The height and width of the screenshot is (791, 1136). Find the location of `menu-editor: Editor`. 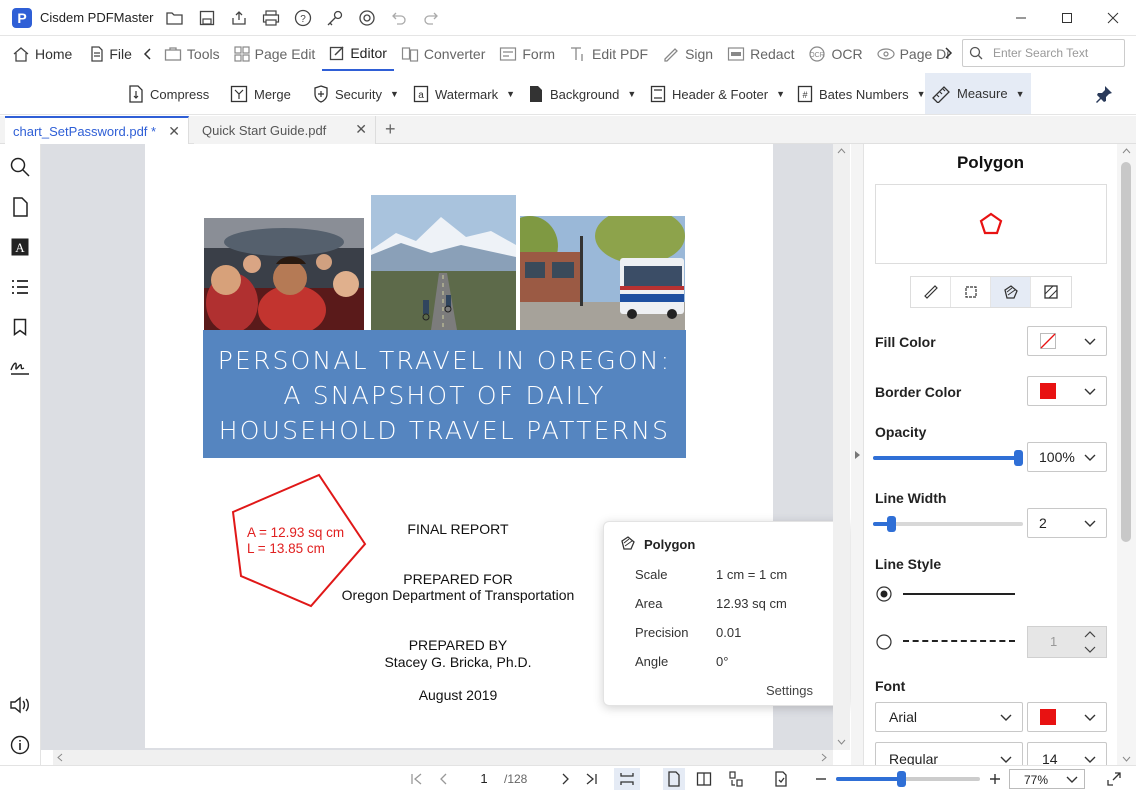

menu-editor: Editor is located at coordinates (358, 54).